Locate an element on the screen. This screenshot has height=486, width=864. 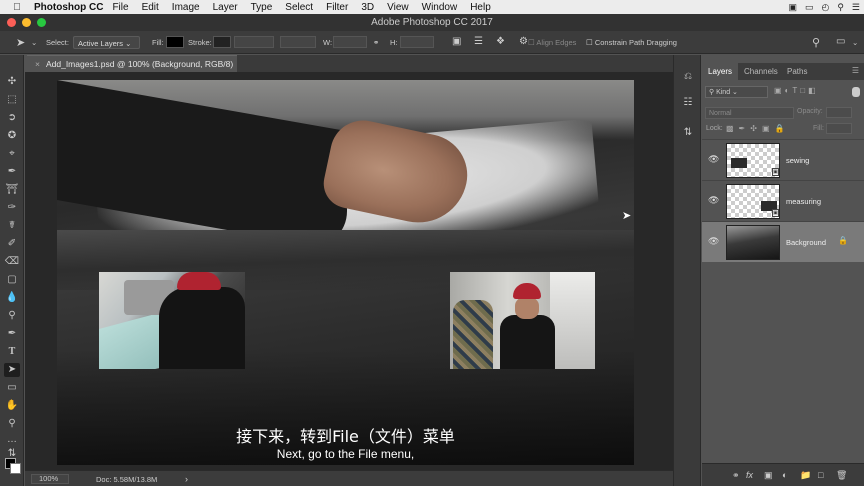
eraser-tool-icon: ⌫ is located at coordinates (12, 262).